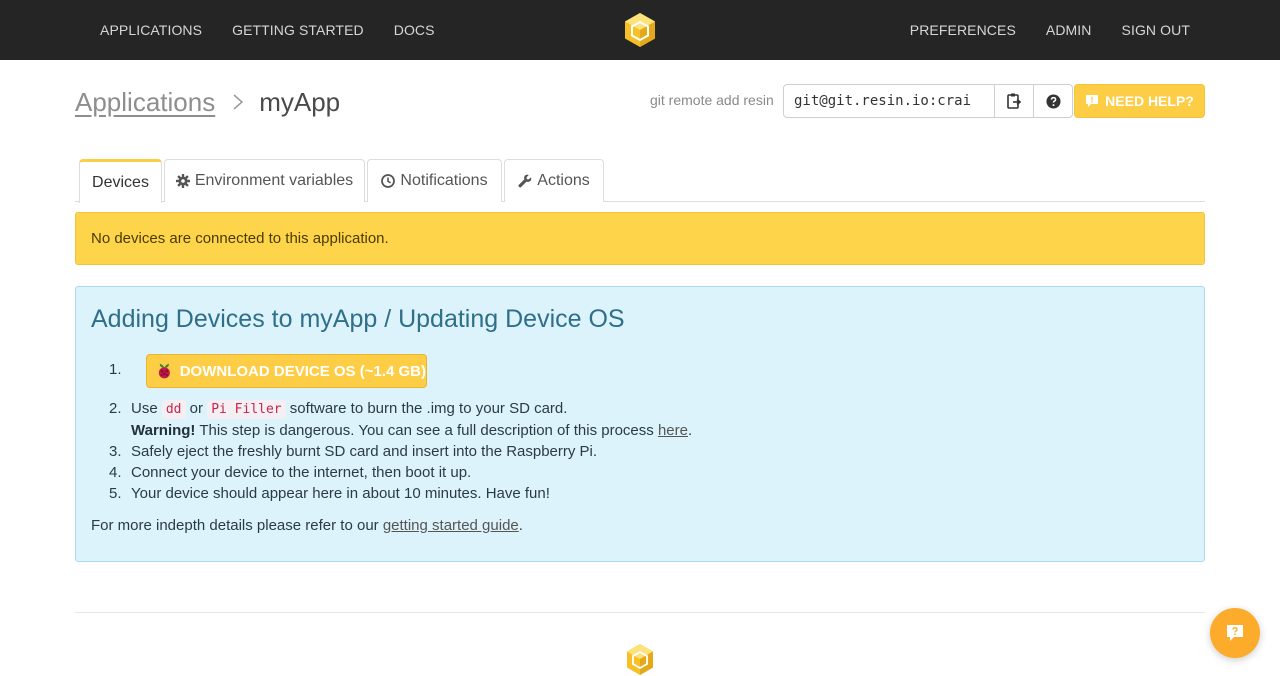 This screenshot has height=676, width=1280. What do you see at coordinates (115, 451) in the screenshot?
I see `step-number: 3.` at bounding box center [115, 451].